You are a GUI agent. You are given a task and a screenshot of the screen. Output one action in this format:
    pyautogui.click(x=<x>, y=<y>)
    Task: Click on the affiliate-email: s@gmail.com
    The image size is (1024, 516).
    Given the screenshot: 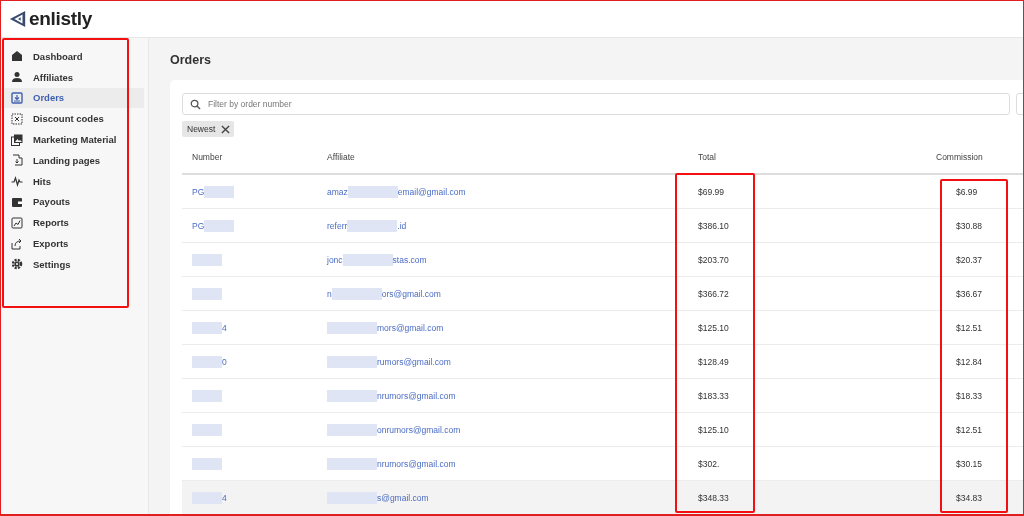 What is the action you would take?
    pyautogui.click(x=403, y=497)
    